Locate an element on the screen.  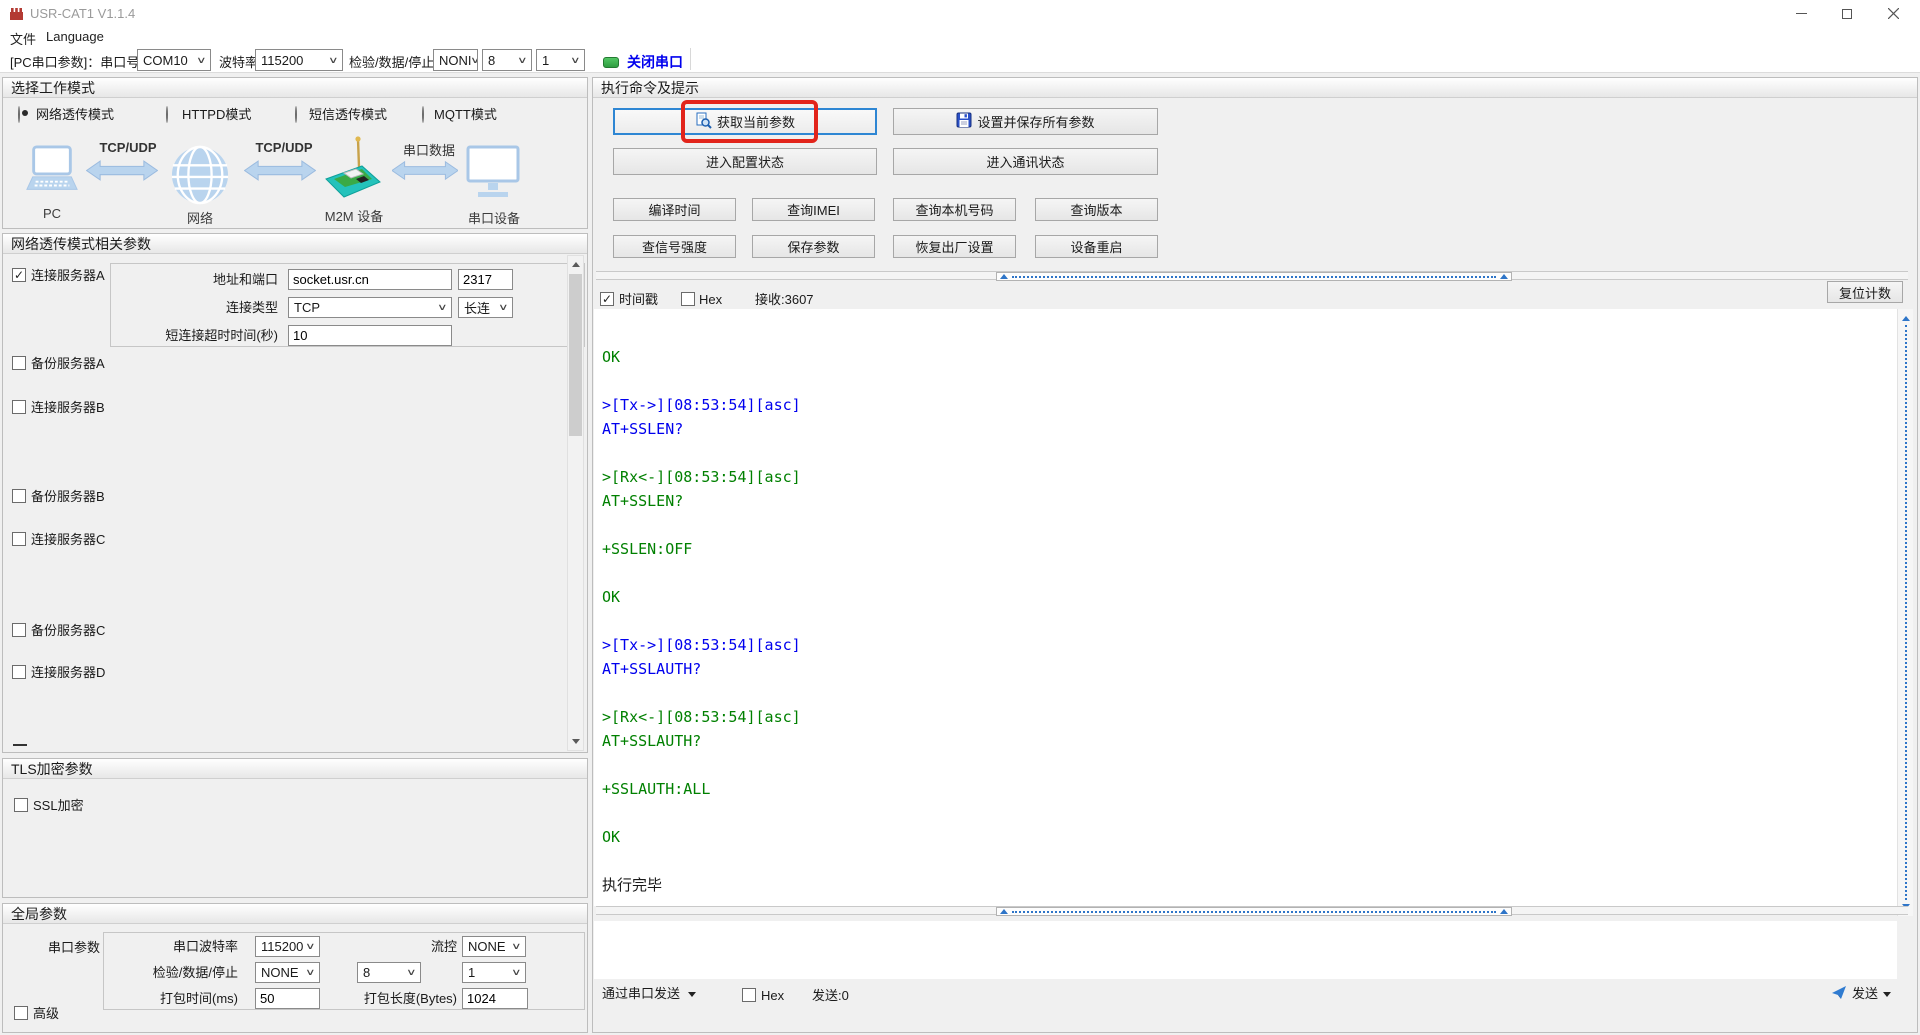
query-imei-button: 查询IMEI is located at coordinates (813, 209).